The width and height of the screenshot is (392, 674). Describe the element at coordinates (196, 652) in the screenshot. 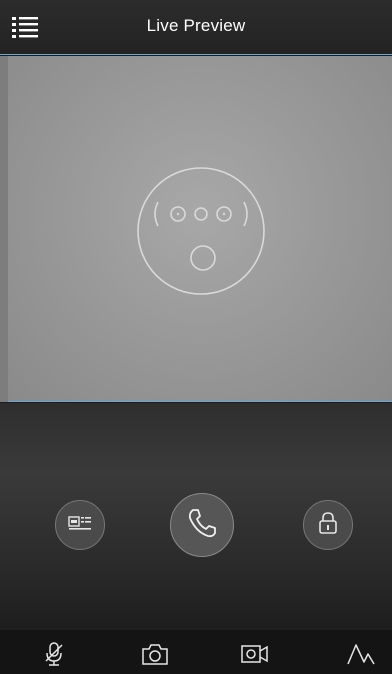

I see `bottom-toolbar` at that location.